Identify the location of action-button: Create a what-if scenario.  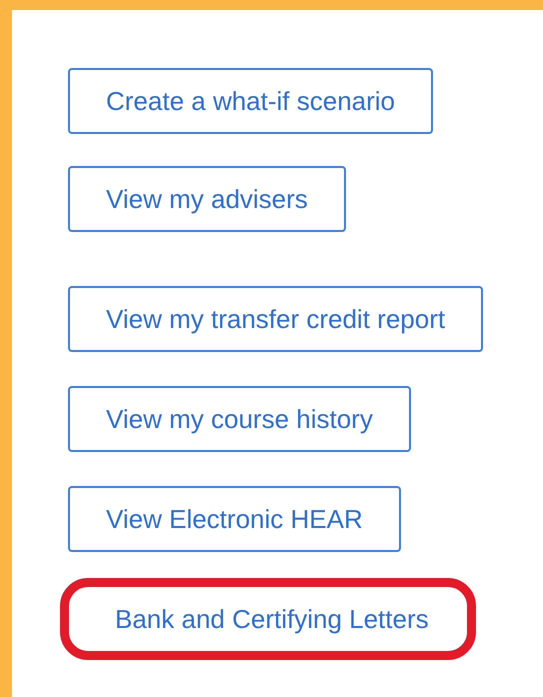
(251, 101).